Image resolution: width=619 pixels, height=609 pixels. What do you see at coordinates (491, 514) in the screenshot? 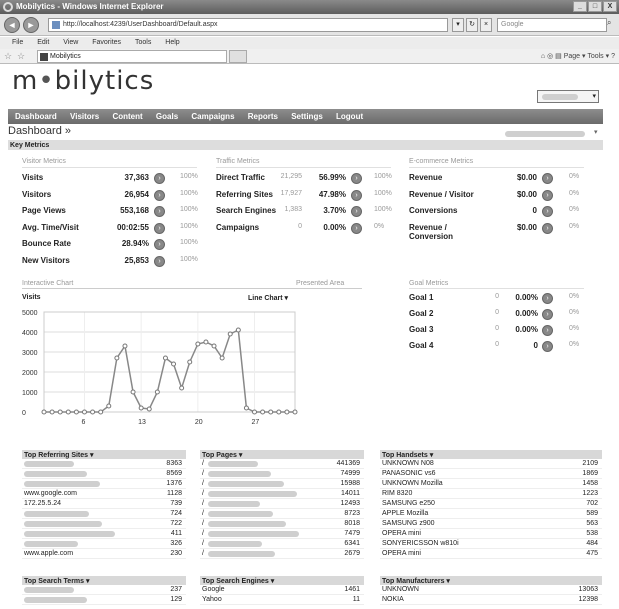
I see `table-row: APPLE Mozilla 589` at bounding box center [491, 514].